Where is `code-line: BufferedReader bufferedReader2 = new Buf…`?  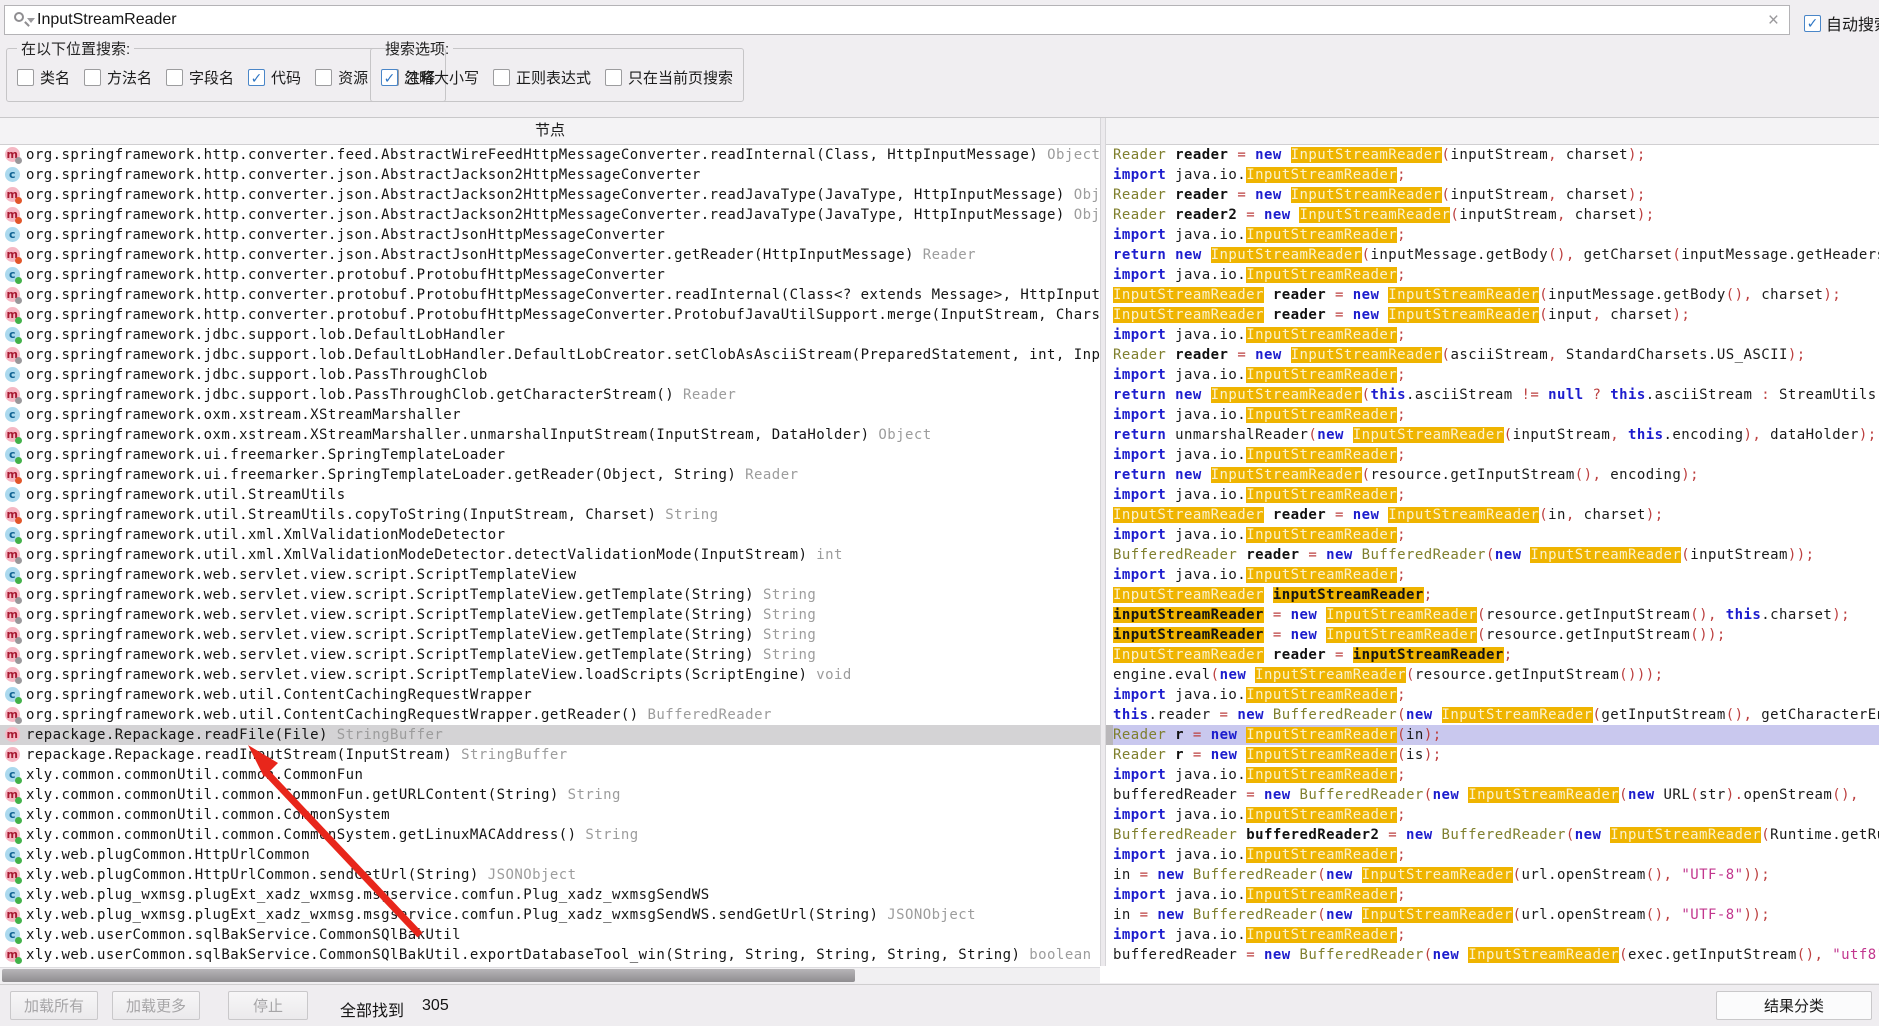
code-line: BufferedReader bufferedReader2 = new Buf… is located at coordinates (1492, 835).